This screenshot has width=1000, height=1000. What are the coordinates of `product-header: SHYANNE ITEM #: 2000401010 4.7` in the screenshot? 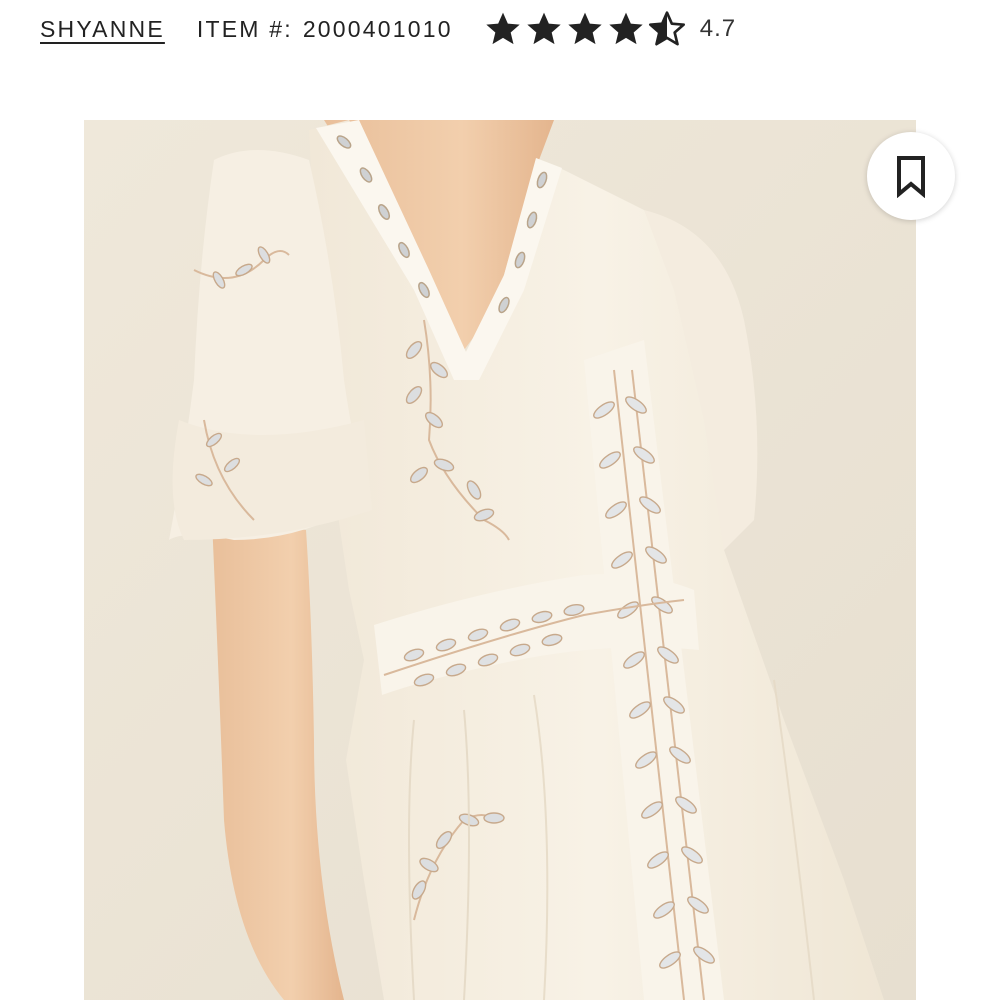 It's located at (388, 29).